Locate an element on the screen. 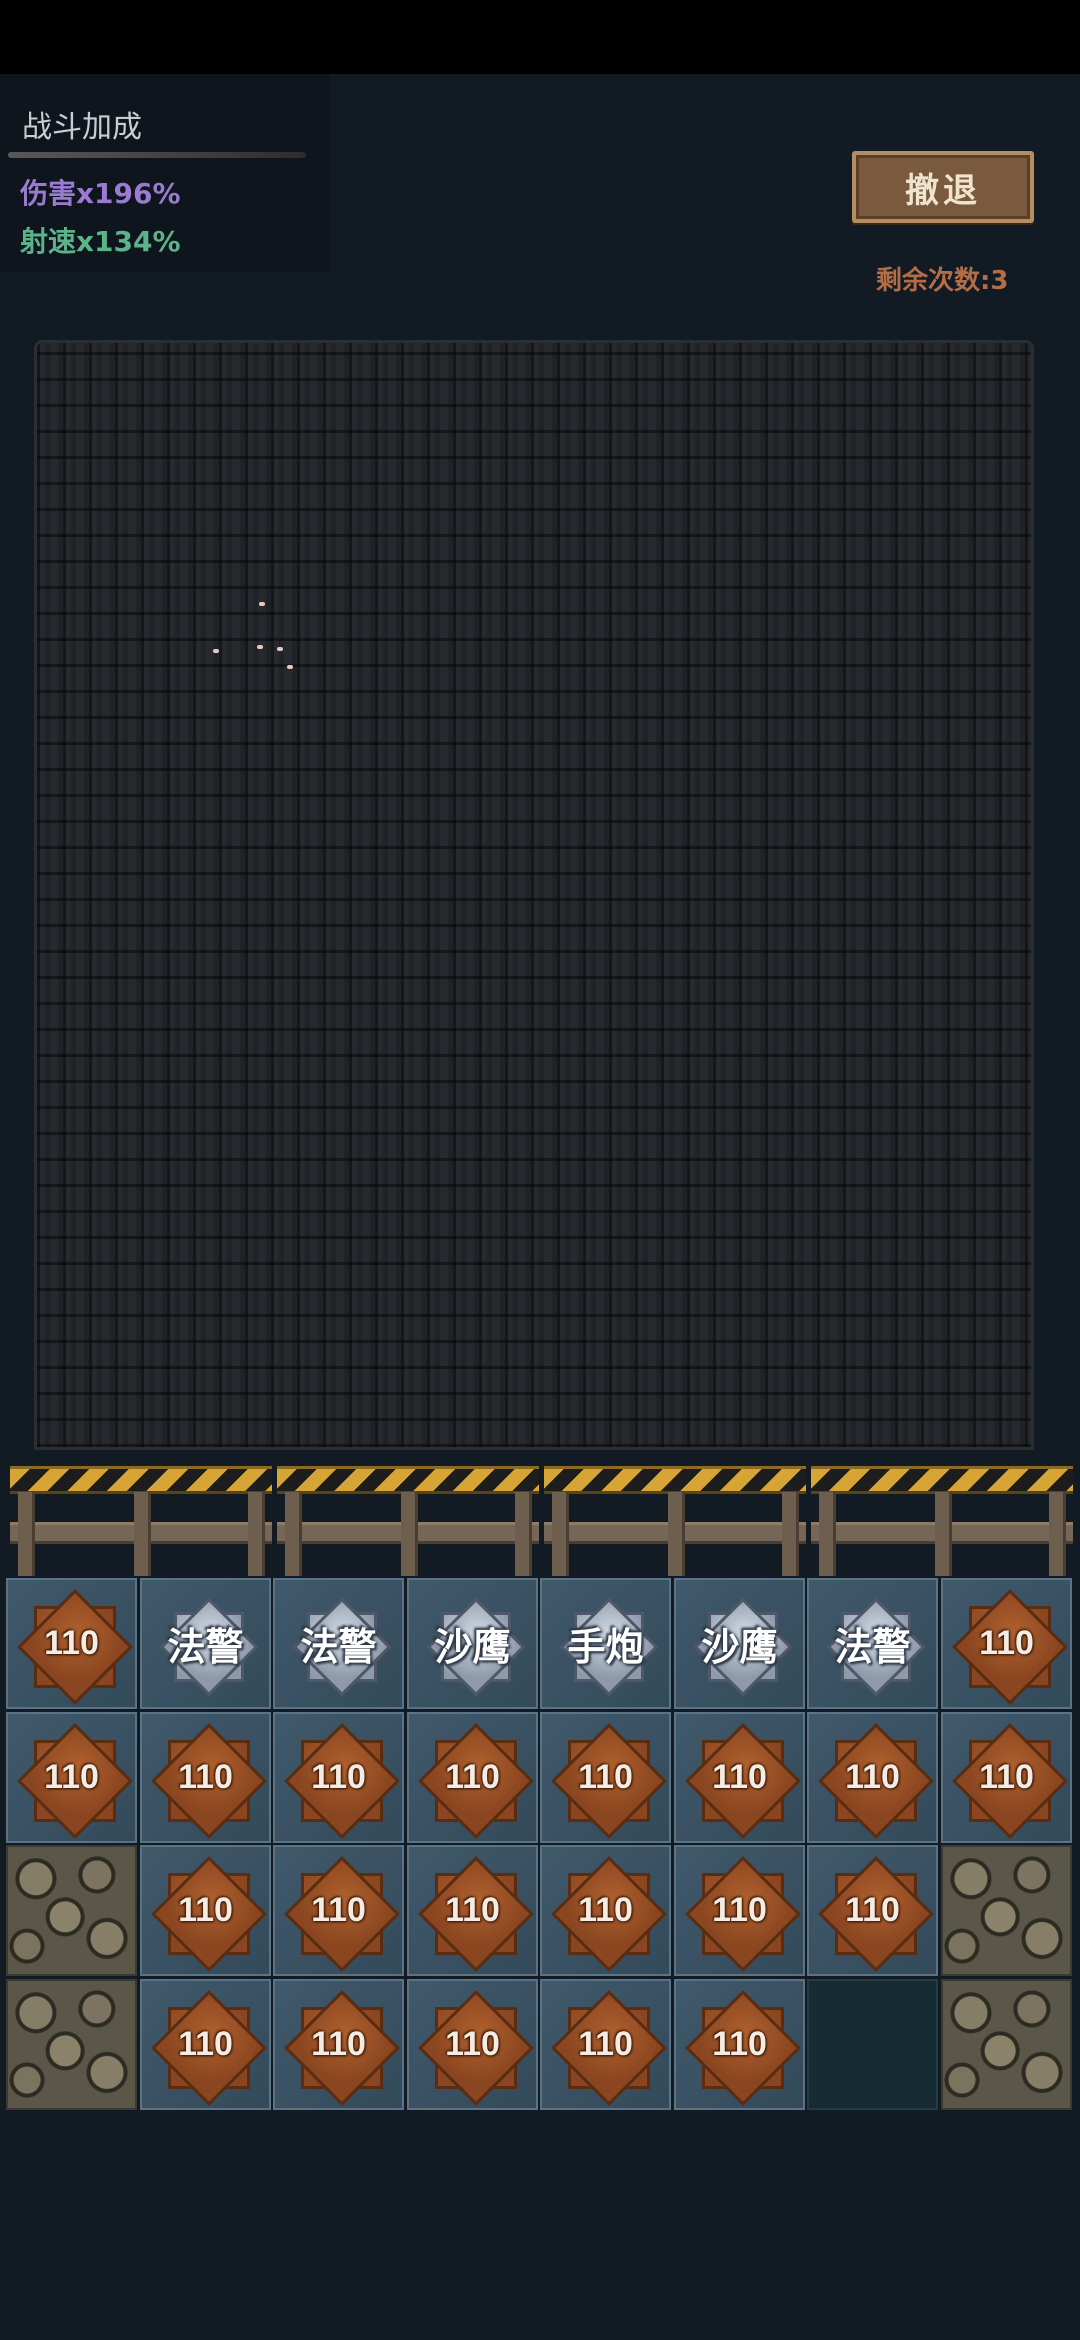 The height and width of the screenshot is (2340, 1080). panel-divider is located at coordinates (157, 155).